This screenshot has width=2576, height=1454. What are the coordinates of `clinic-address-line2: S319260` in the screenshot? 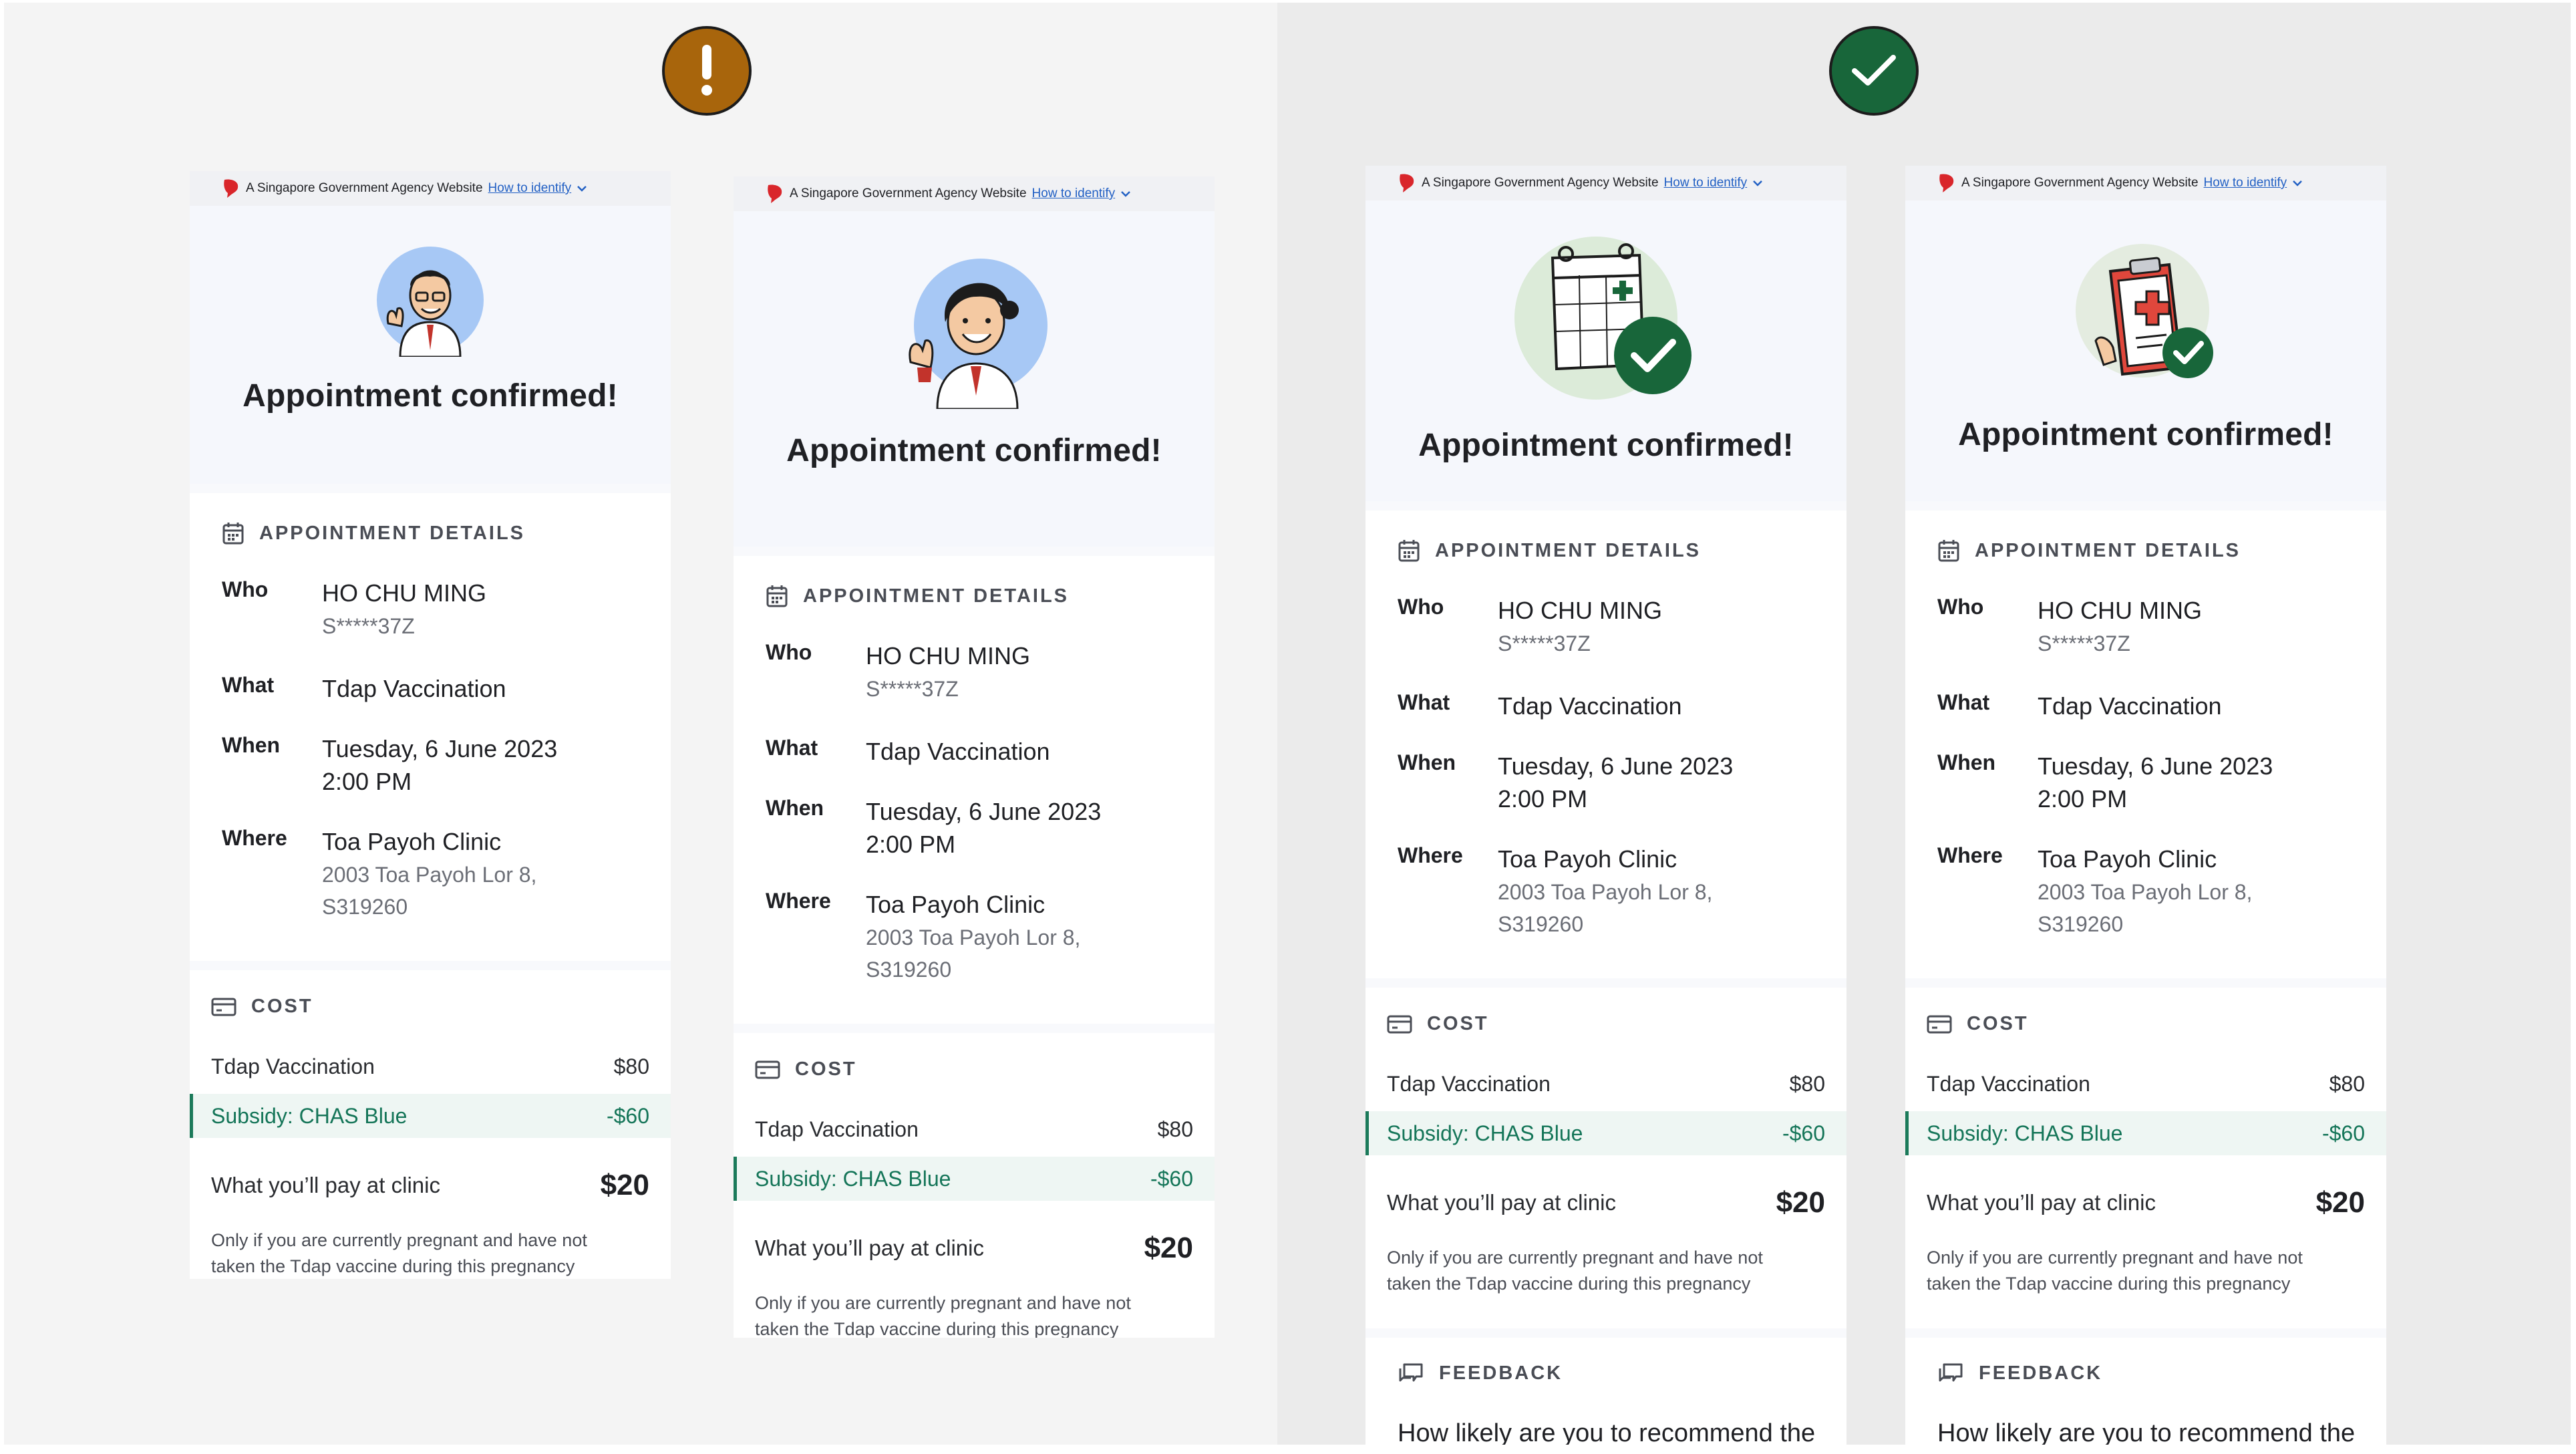 It's located at (1541, 923).